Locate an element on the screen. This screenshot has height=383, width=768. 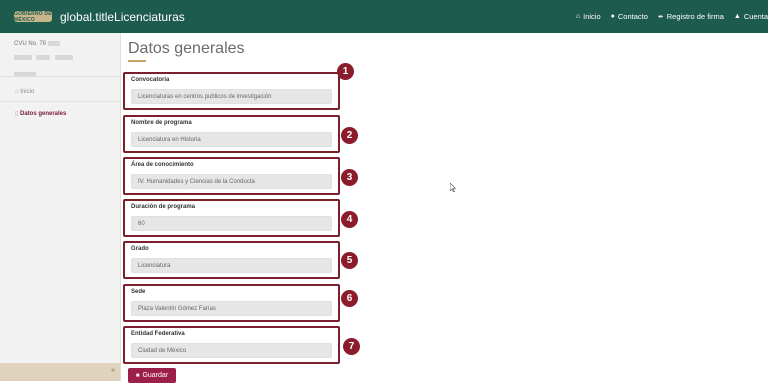
field-grado: Grado Licenciatura is located at coordinates (231, 260).